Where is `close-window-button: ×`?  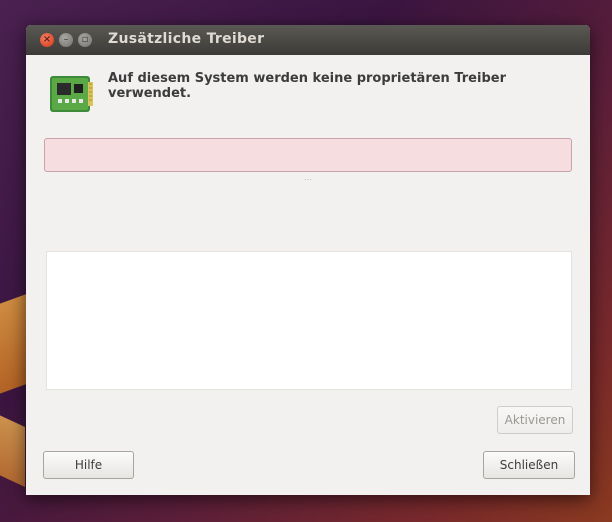
close-window-button: × is located at coordinates (47, 40).